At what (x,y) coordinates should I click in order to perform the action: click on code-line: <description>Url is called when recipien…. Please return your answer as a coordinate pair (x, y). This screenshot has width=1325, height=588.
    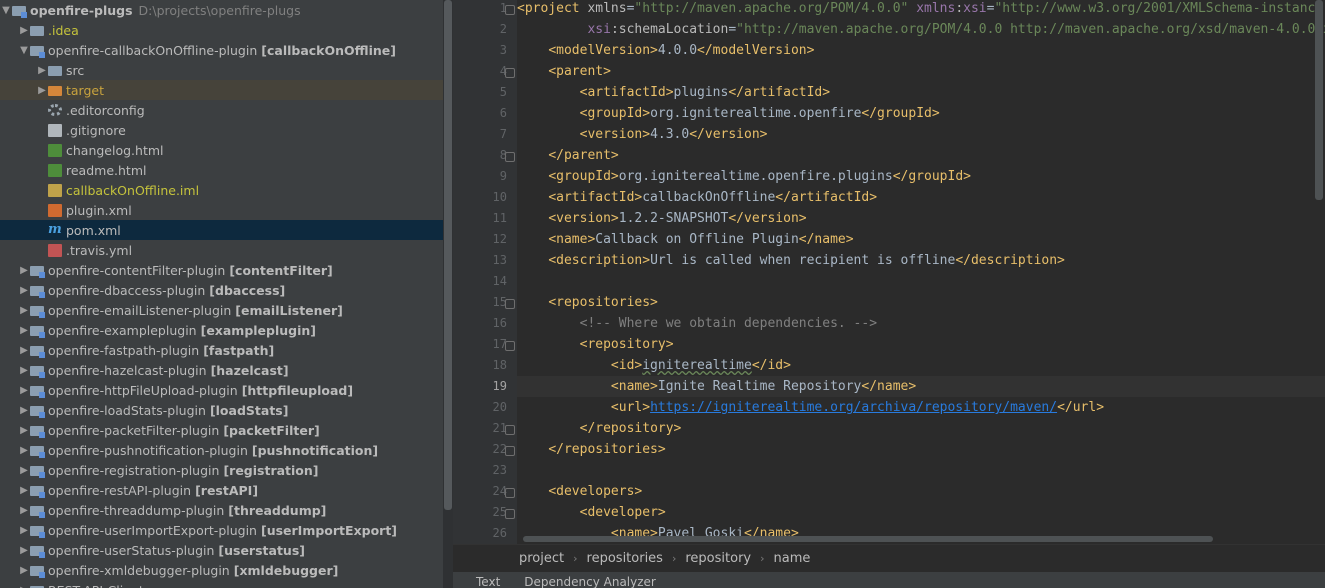
    Looking at the image, I should click on (921, 260).